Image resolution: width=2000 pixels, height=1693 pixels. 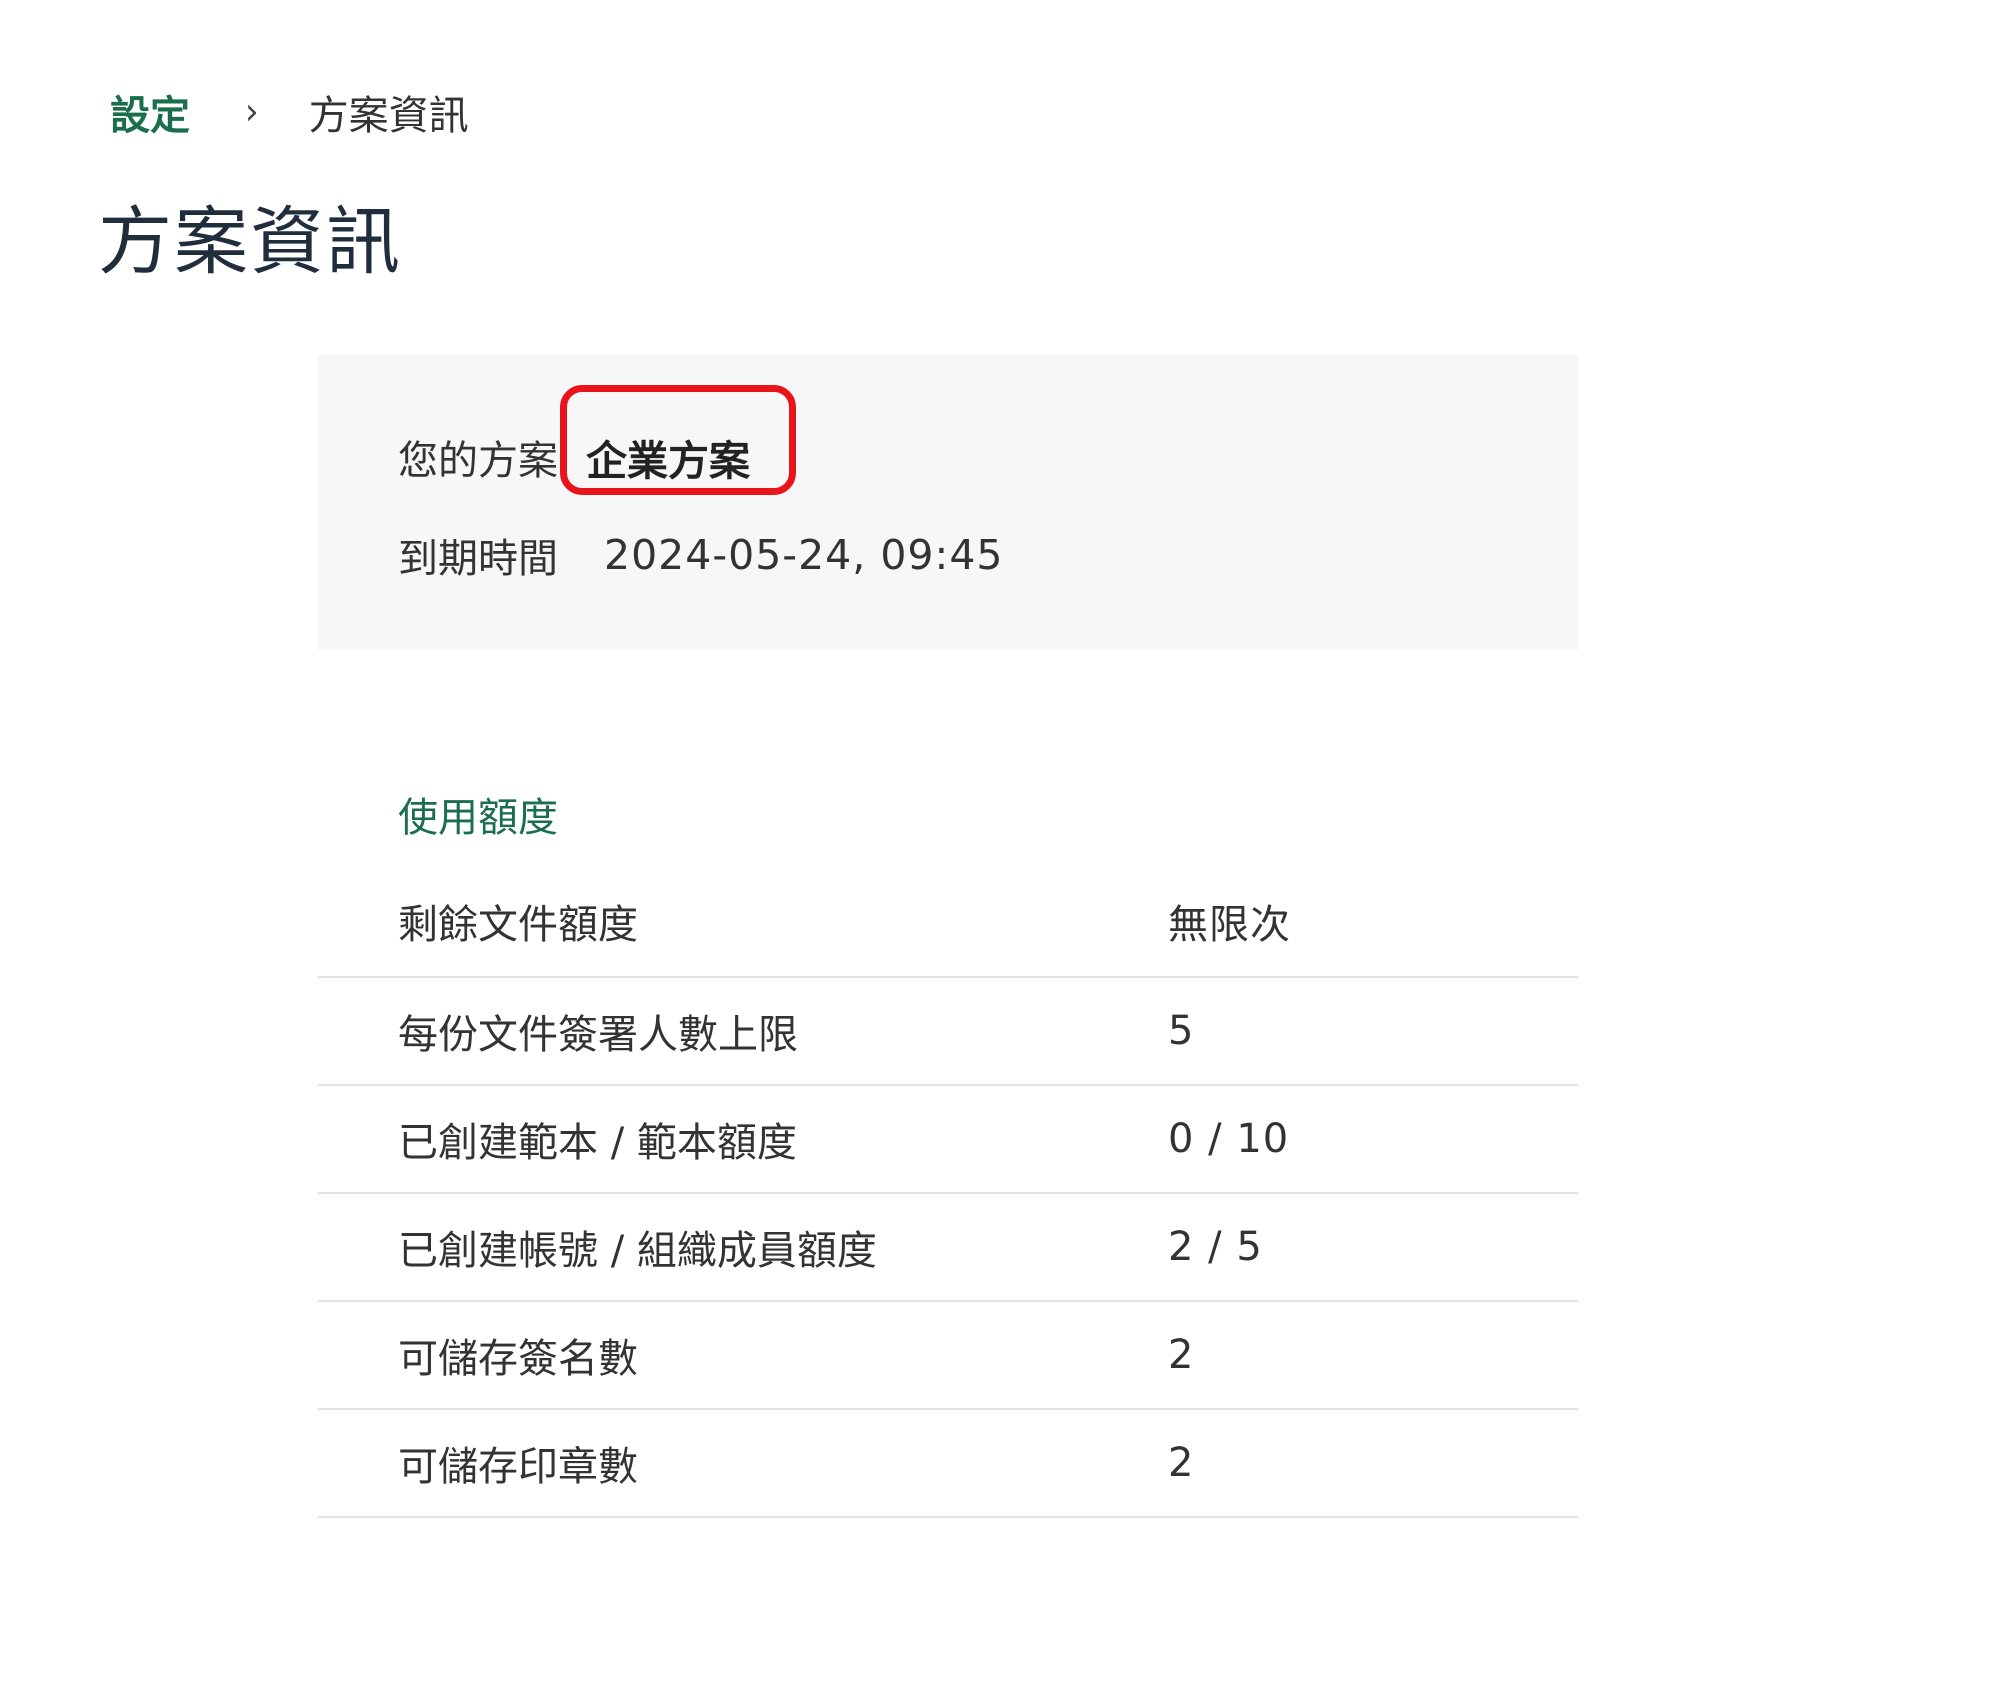 I want to click on usage-value: 無限次, so click(x=1229, y=925).